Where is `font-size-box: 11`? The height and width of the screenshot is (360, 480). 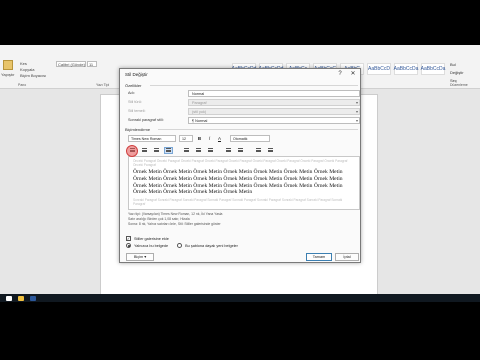 font-size-box: 11 is located at coordinates (92, 64).